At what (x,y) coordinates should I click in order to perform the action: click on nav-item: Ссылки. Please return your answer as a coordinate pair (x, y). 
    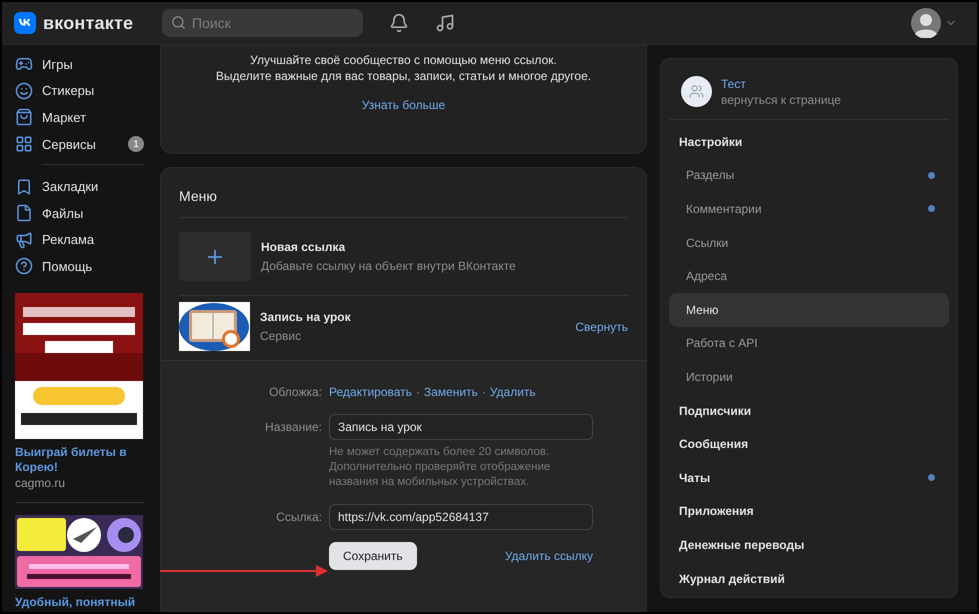
    Looking at the image, I should click on (809, 243).